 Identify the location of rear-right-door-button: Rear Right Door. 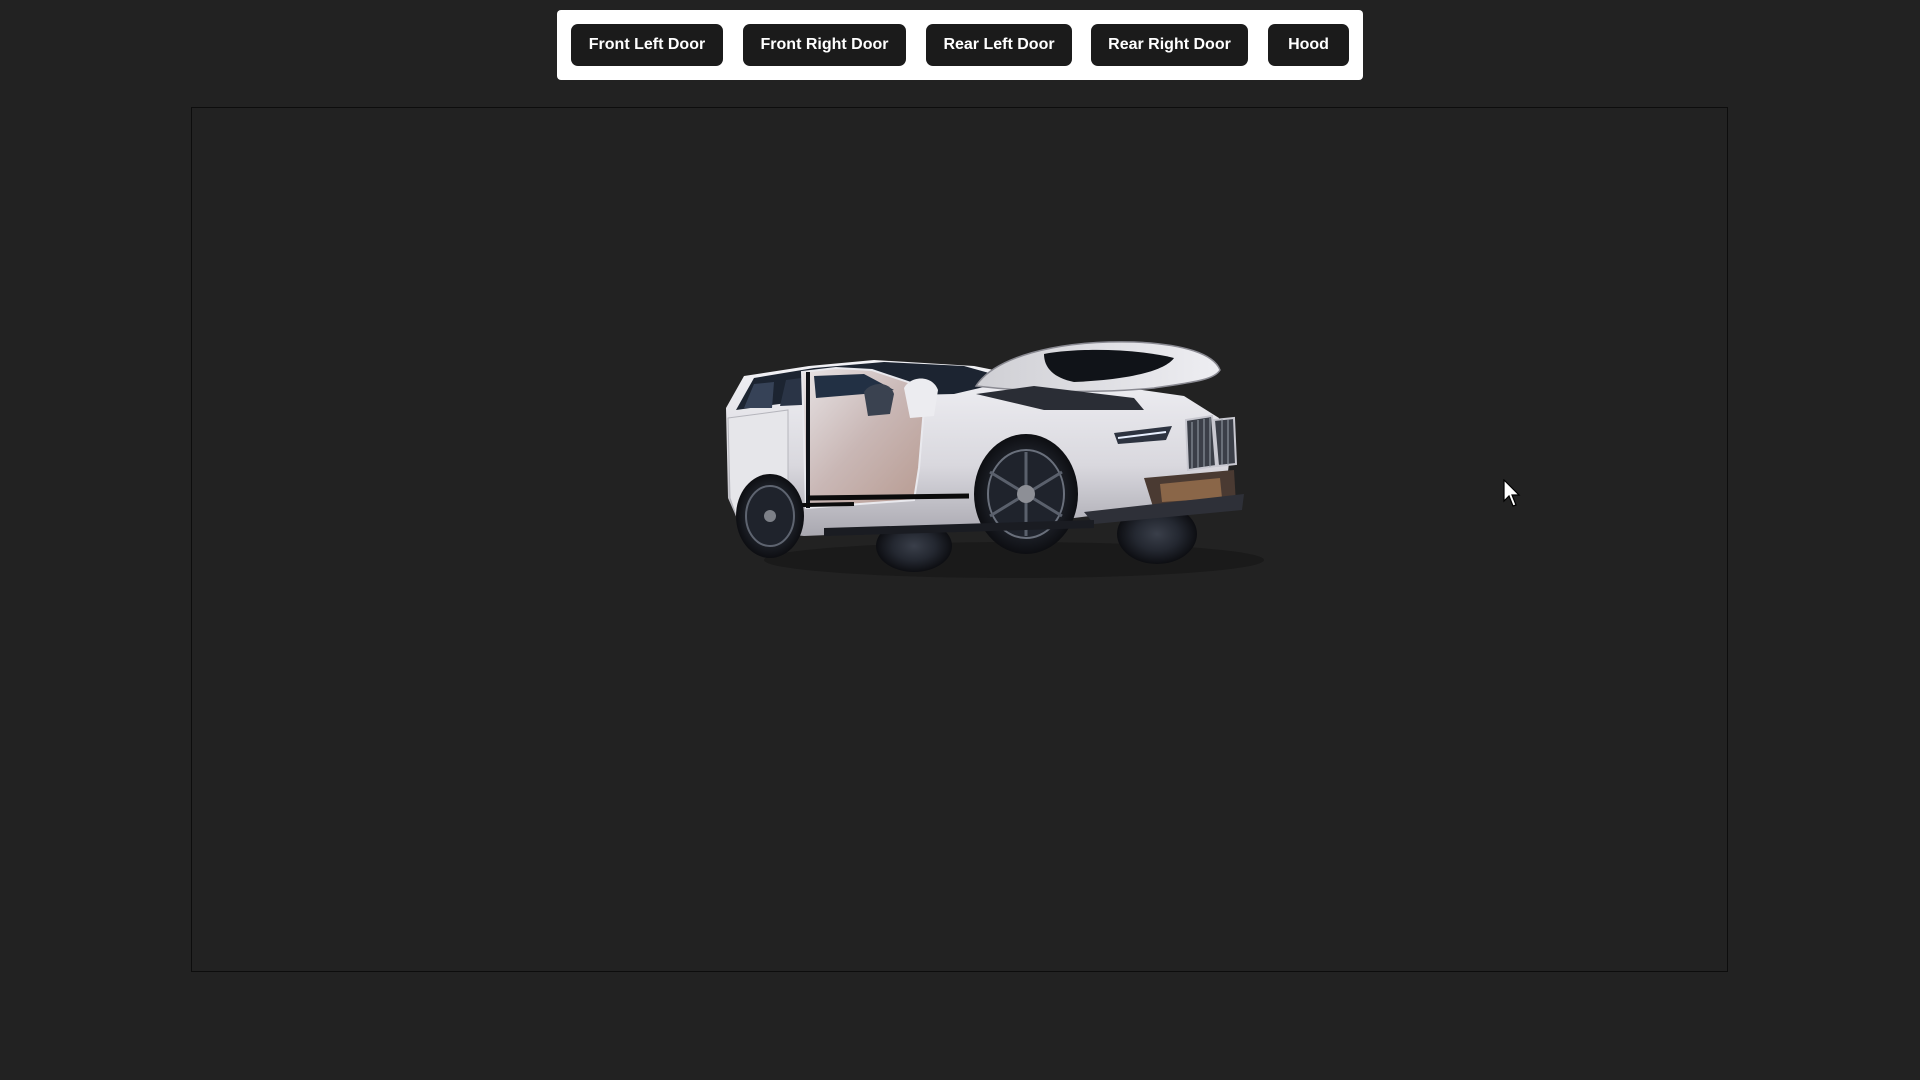
(1169, 45).